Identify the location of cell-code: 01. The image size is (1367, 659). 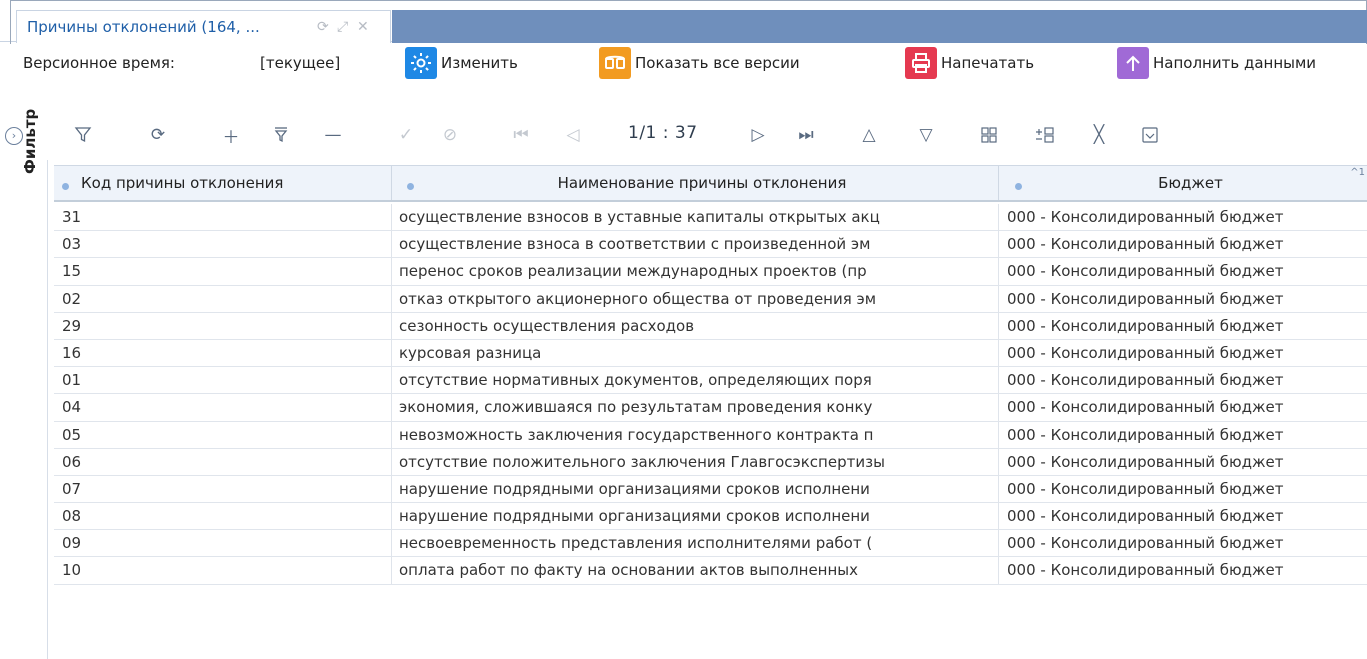
(223, 381).